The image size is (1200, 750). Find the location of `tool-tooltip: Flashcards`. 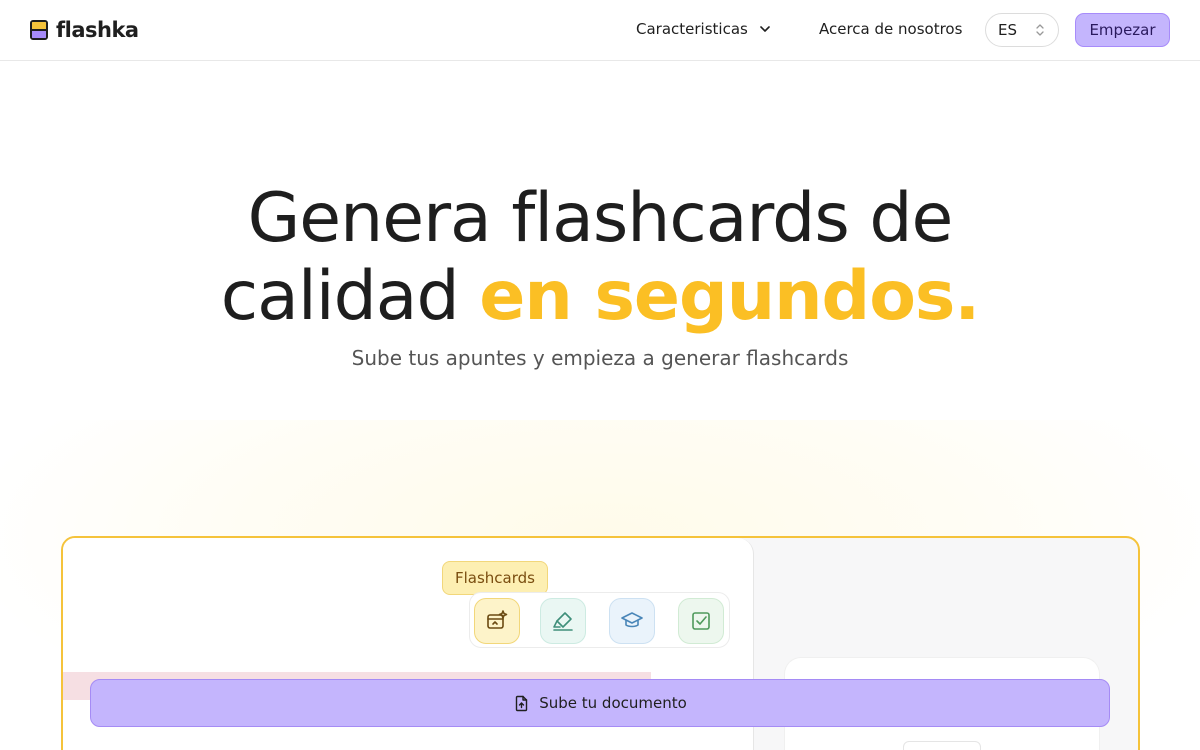

tool-tooltip: Flashcards is located at coordinates (495, 578).